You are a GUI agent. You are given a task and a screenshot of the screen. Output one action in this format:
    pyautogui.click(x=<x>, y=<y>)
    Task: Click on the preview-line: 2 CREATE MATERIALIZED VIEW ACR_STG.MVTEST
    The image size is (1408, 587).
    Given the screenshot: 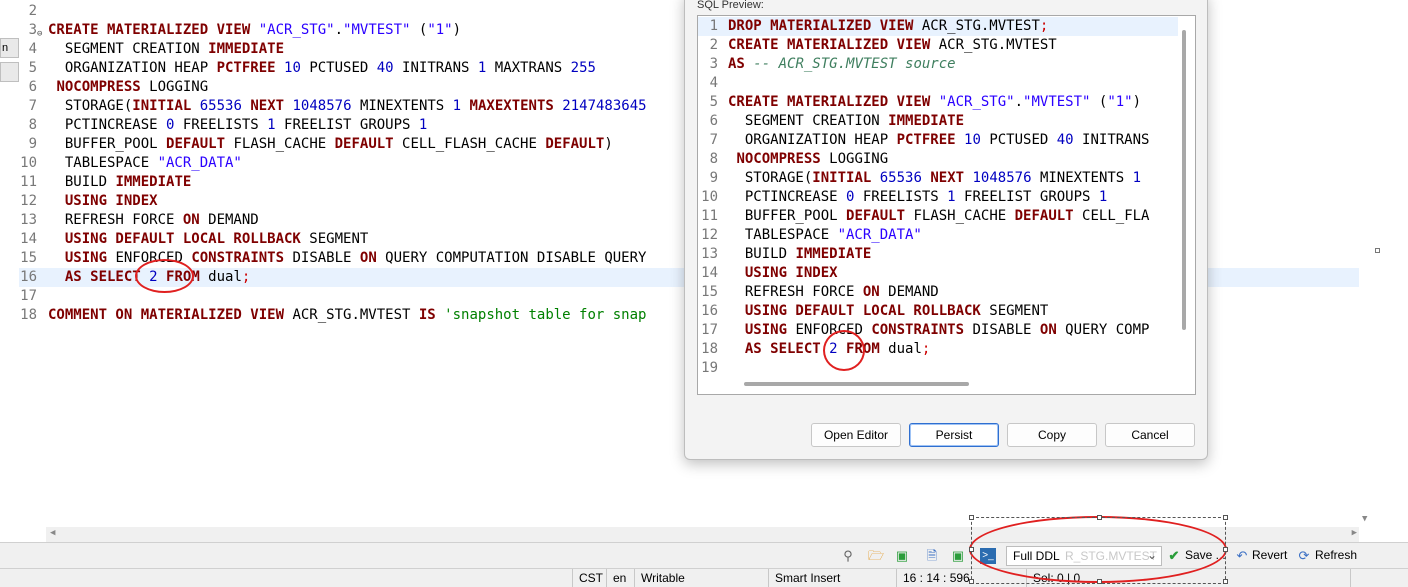 What is the action you would take?
    pyautogui.click(x=938, y=45)
    